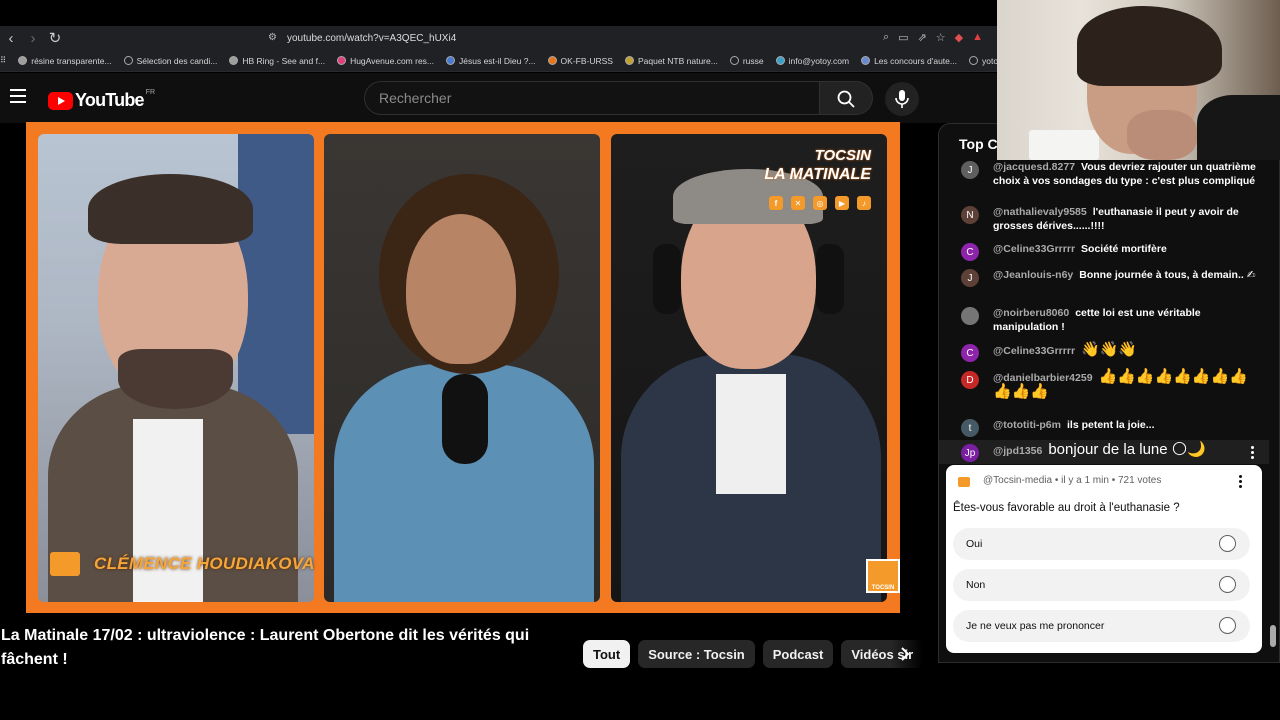 The width and height of the screenshot is (1280, 720). Describe the element at coordinates (371, 38) in the screenshot. I see `url-text: youtube.com/watch?v=A3QEC_hUXi4` at that location.